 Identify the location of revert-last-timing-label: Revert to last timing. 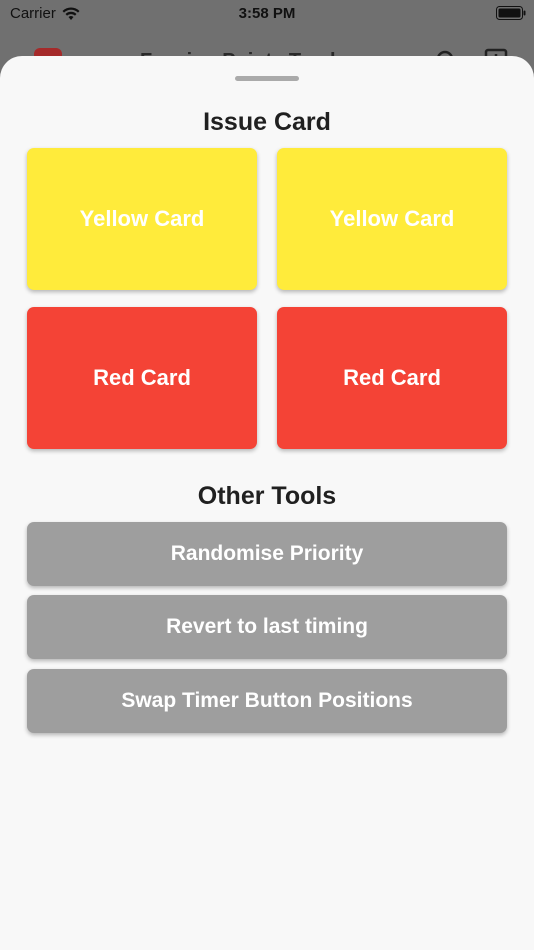
(267, 626).